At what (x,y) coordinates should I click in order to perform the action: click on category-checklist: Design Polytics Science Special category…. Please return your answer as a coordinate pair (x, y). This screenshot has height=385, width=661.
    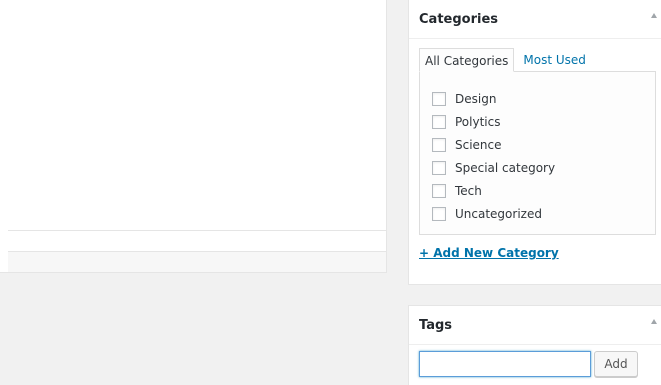
    Looking at the image, I should click on (493, 158).